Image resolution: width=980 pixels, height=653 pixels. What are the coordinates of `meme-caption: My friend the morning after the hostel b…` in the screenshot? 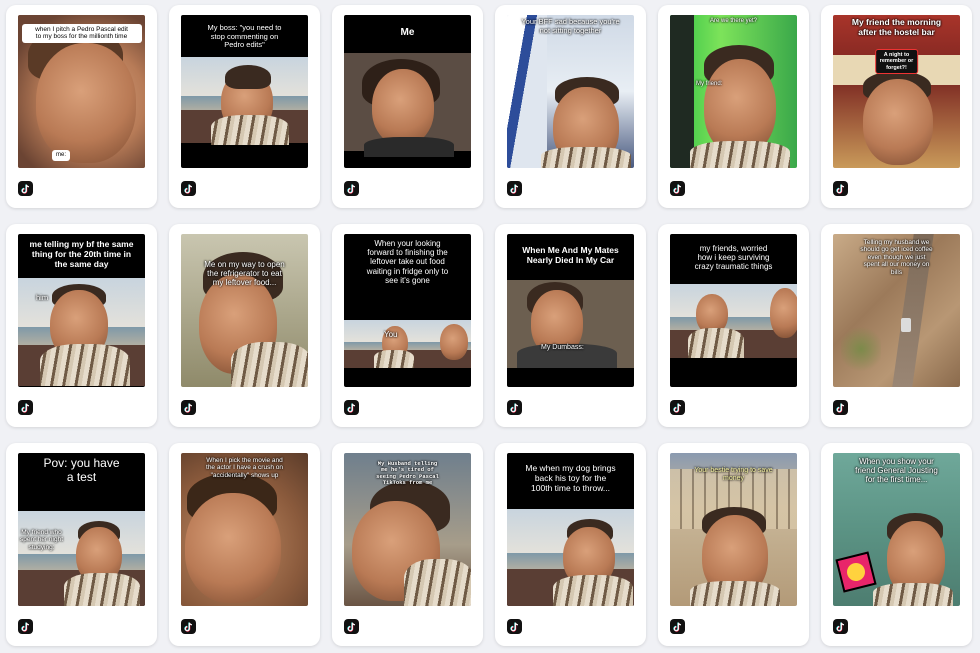 It's located at (896, 27).